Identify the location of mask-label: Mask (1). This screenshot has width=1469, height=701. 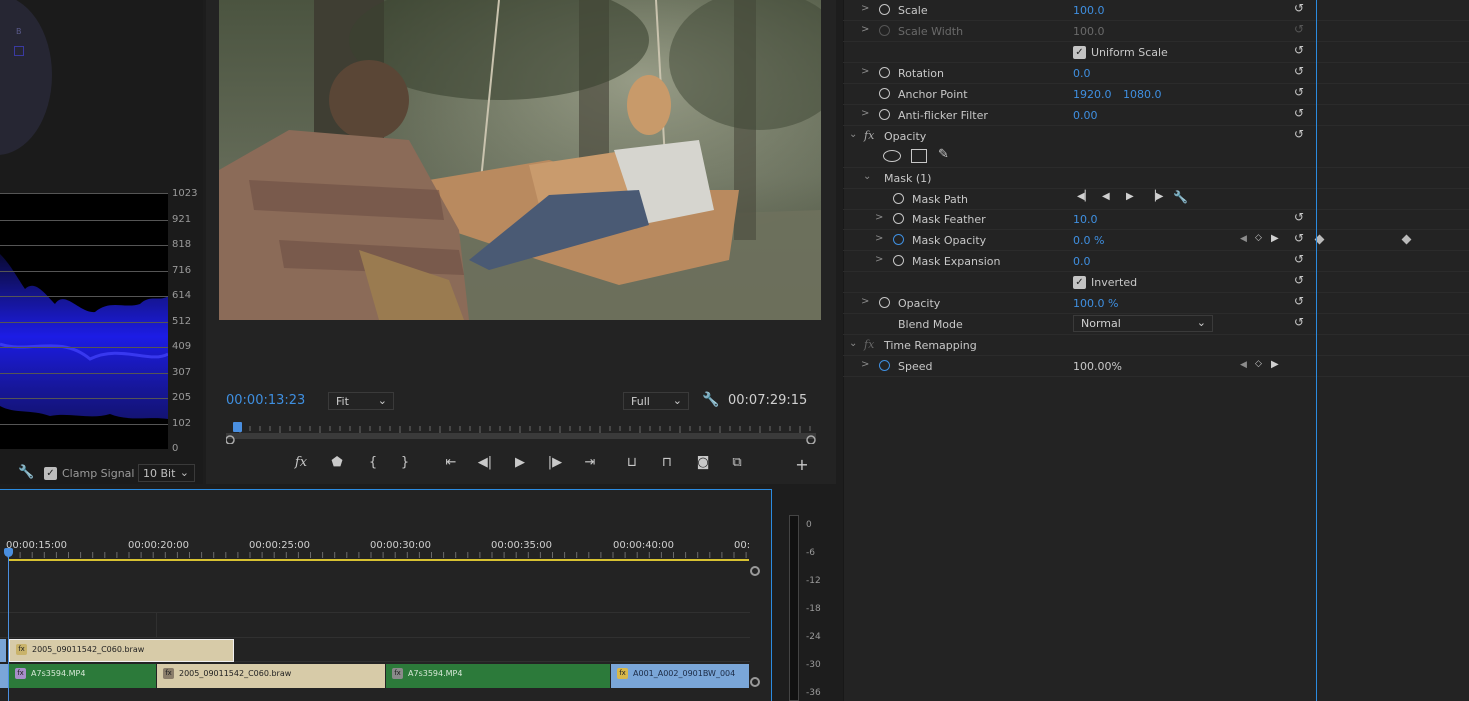
(907, 178).